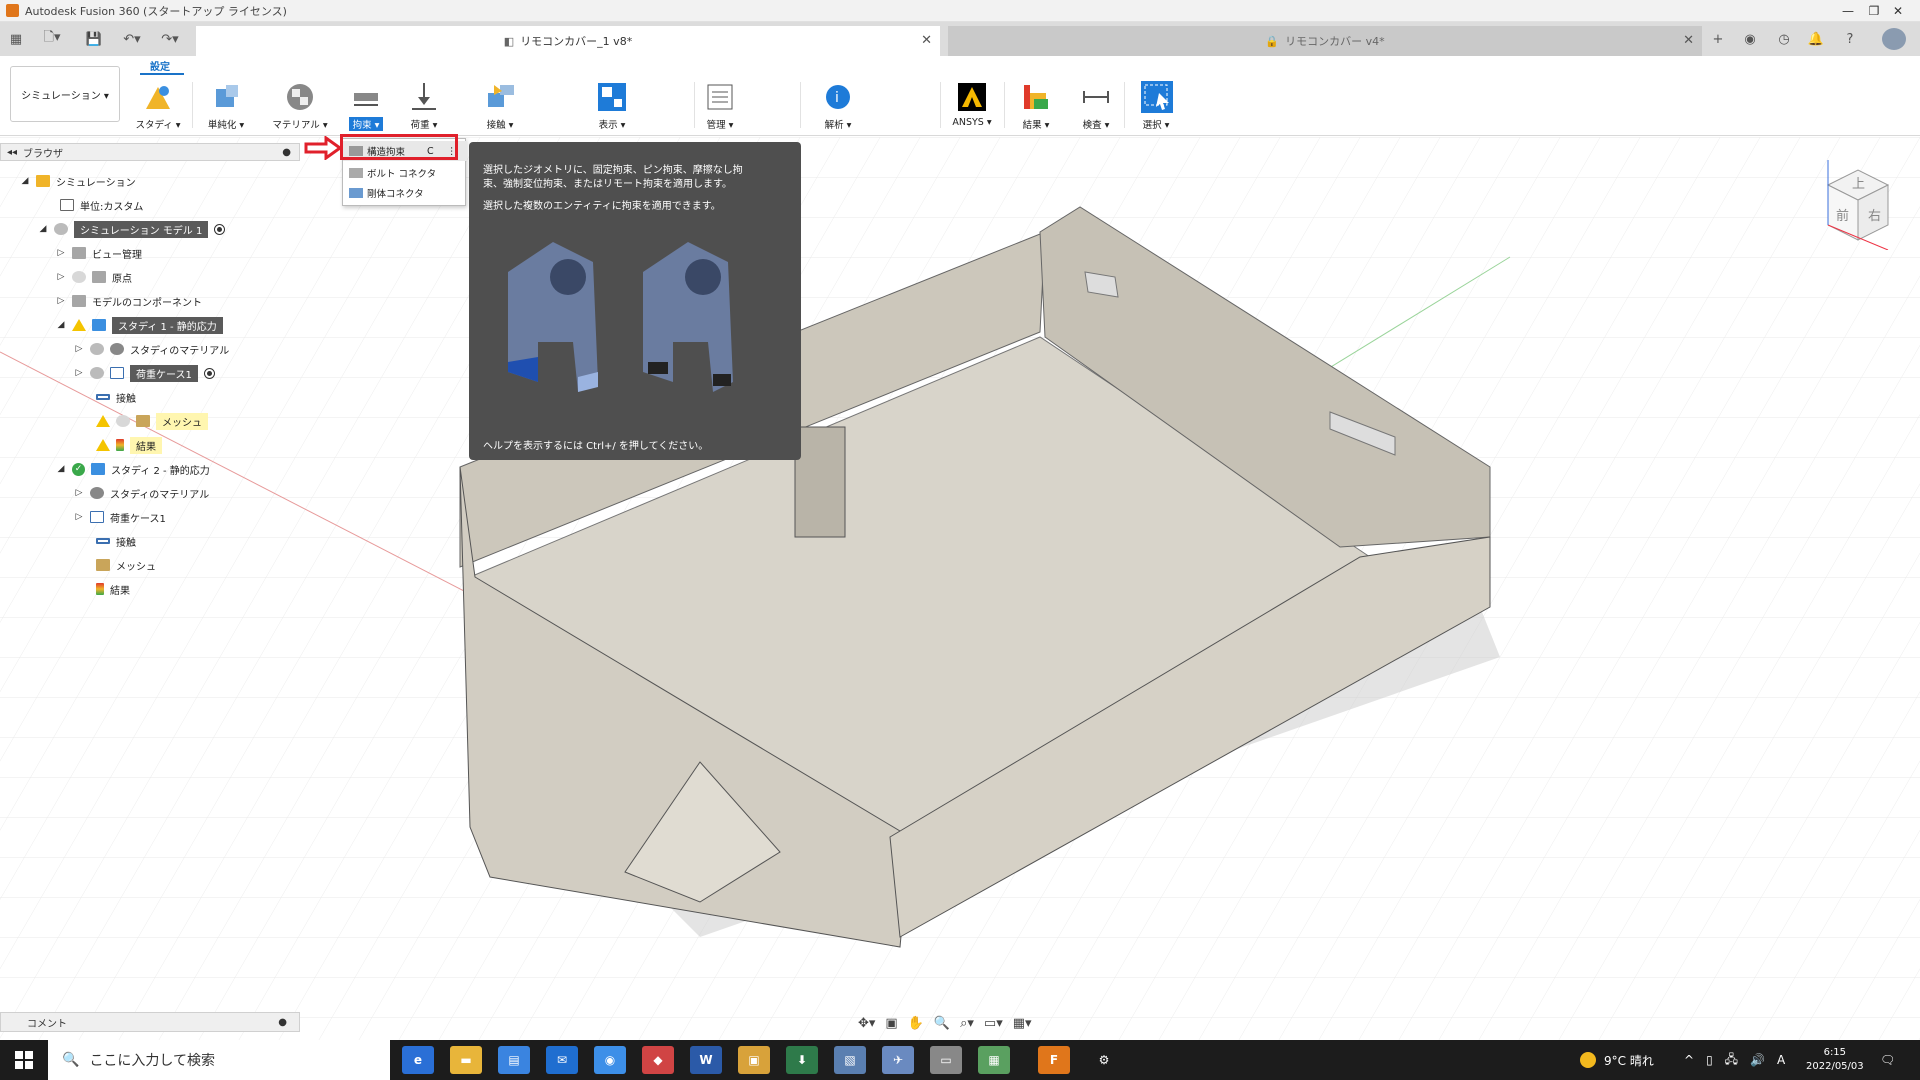 The width and height of the screenshot is (1920, 1080). Describe the element at coordinates (1858, 205) in the screenshot. I see `view-cube: 上 前 右` at that location.